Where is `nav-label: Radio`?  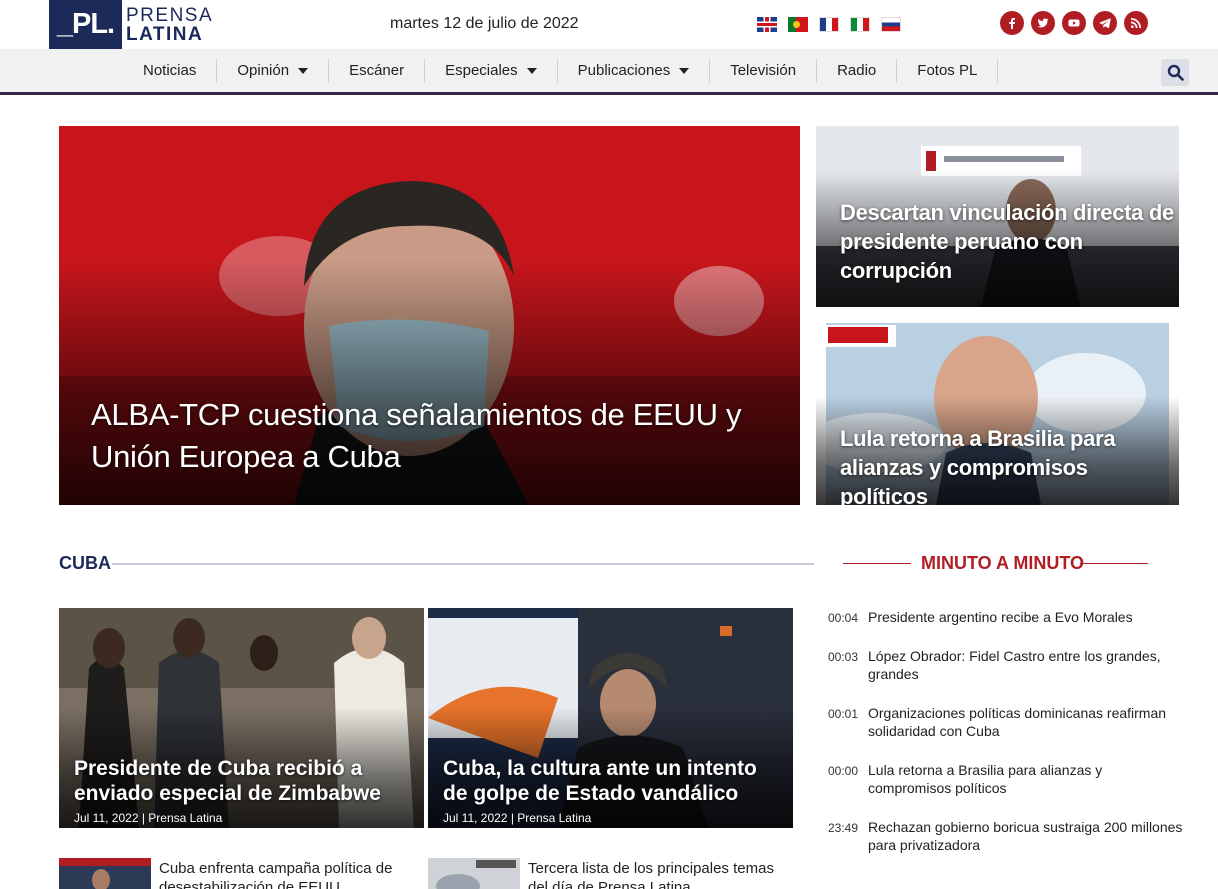
nav-label: Radio is located at coordinates (857, 70).